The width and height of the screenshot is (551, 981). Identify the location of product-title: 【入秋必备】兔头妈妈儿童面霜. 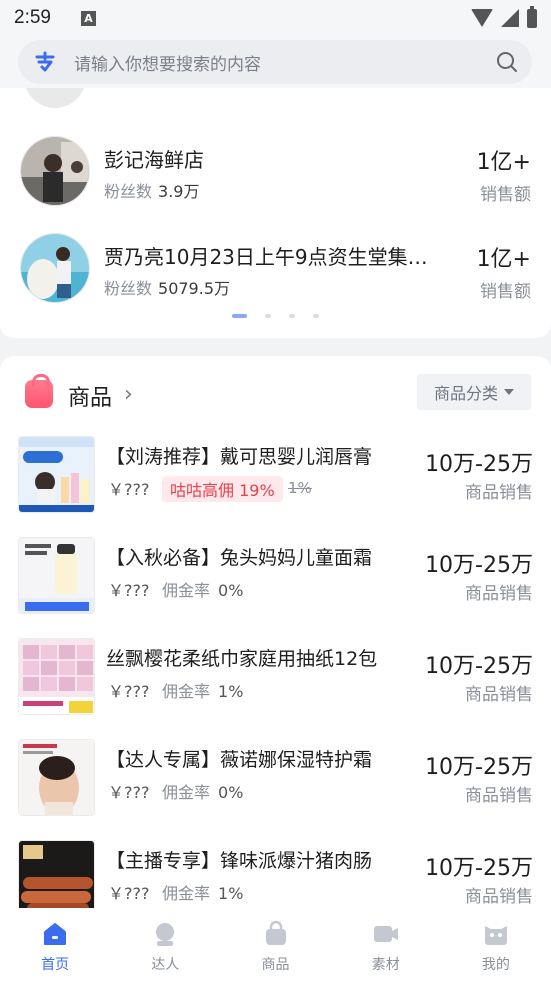
(239, 558).